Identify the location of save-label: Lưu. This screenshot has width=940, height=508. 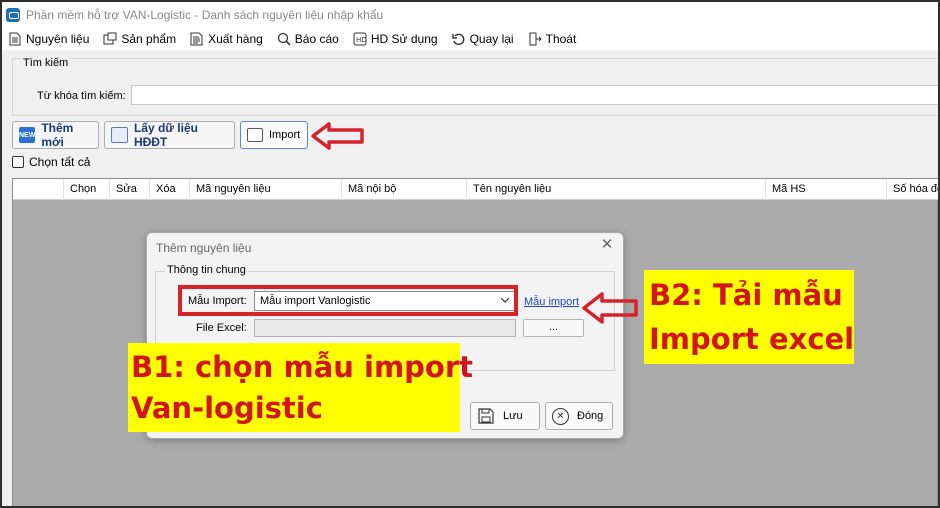
(513, 416).